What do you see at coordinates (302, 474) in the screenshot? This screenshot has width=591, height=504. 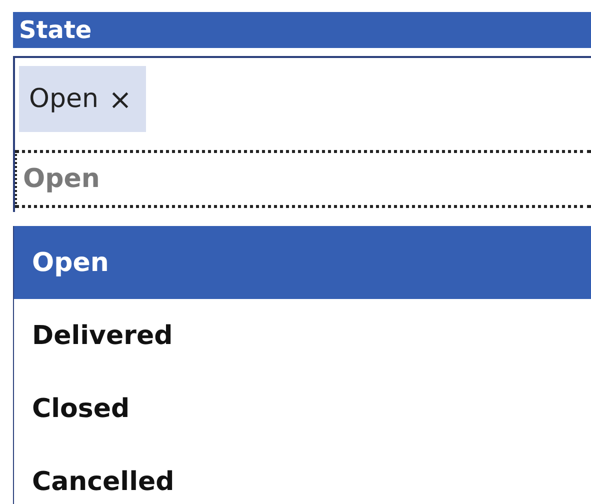 I see `dropdown-option: Cancelled` at bounding box center [302, 474].